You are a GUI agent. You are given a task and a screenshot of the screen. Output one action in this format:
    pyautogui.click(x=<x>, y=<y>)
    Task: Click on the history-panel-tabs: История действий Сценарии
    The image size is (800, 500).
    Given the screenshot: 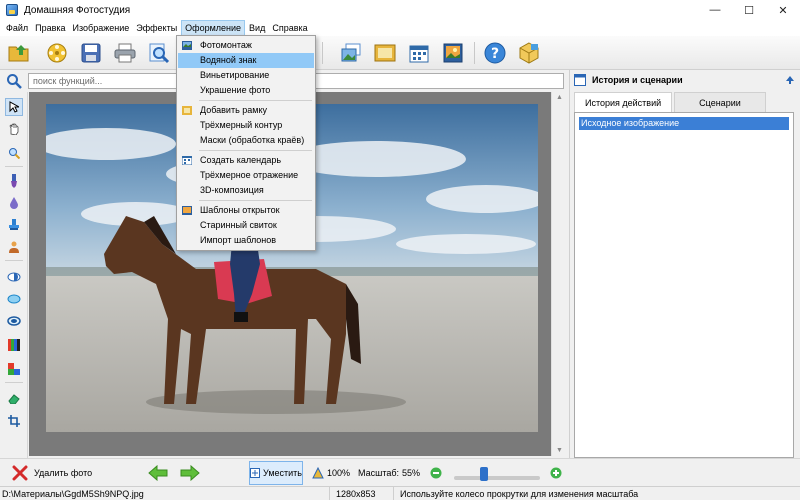 What is the action you would take?
    pyautogui.click(x=671, y=102)
    